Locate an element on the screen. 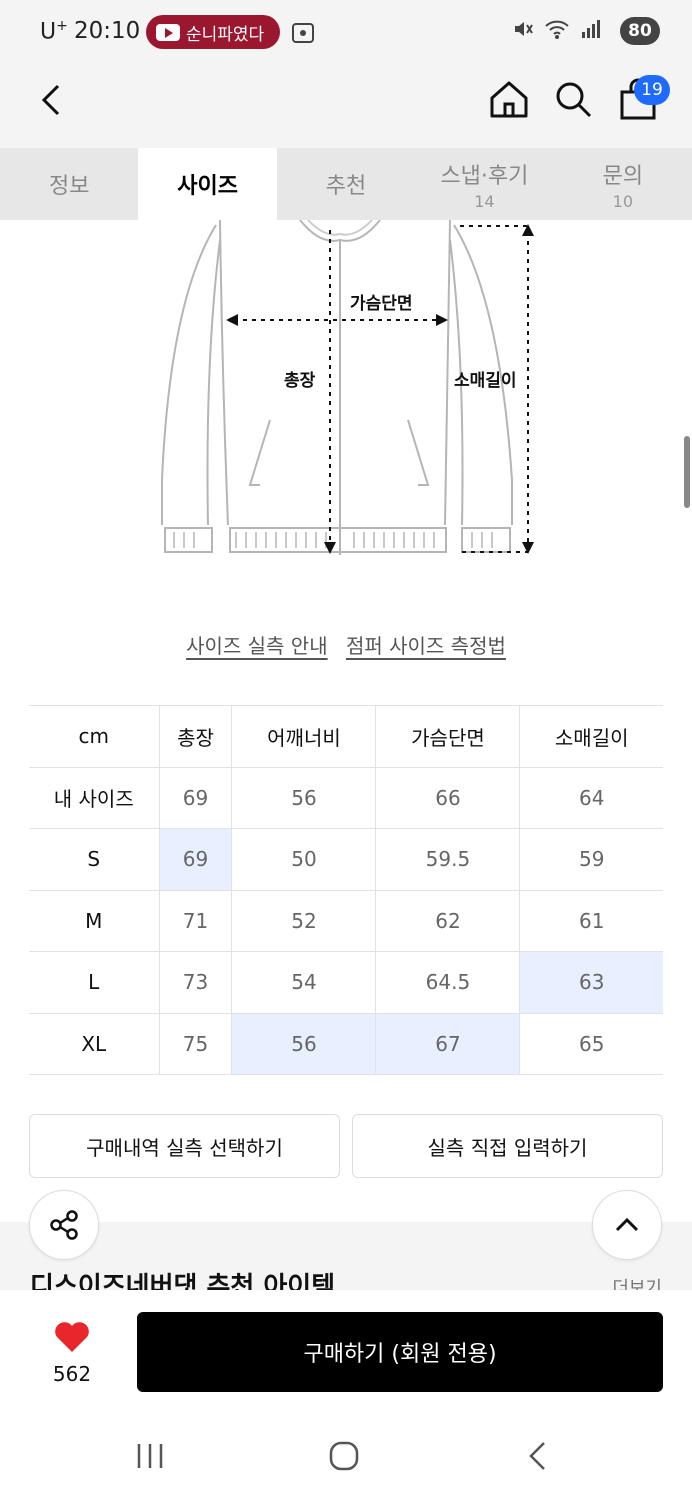 This screenshot has height=1500, width=692. table-cell: 69 is located at coordinates (196, 798).